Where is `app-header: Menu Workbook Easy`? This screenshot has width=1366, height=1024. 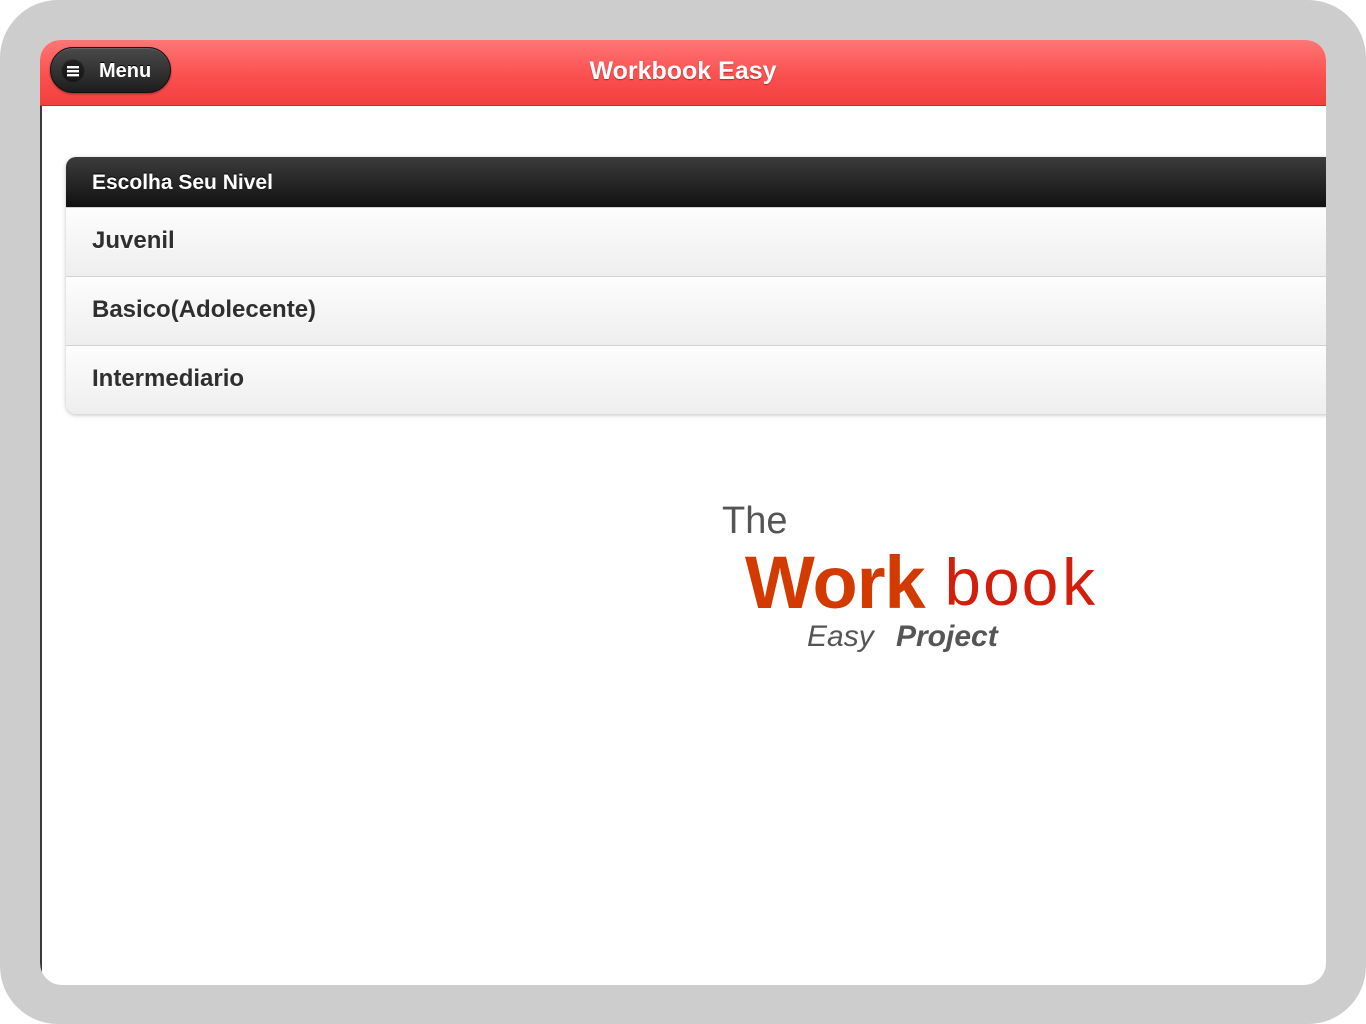
app-header: Menu Workbook Easy is located at coordinates (683, 73).